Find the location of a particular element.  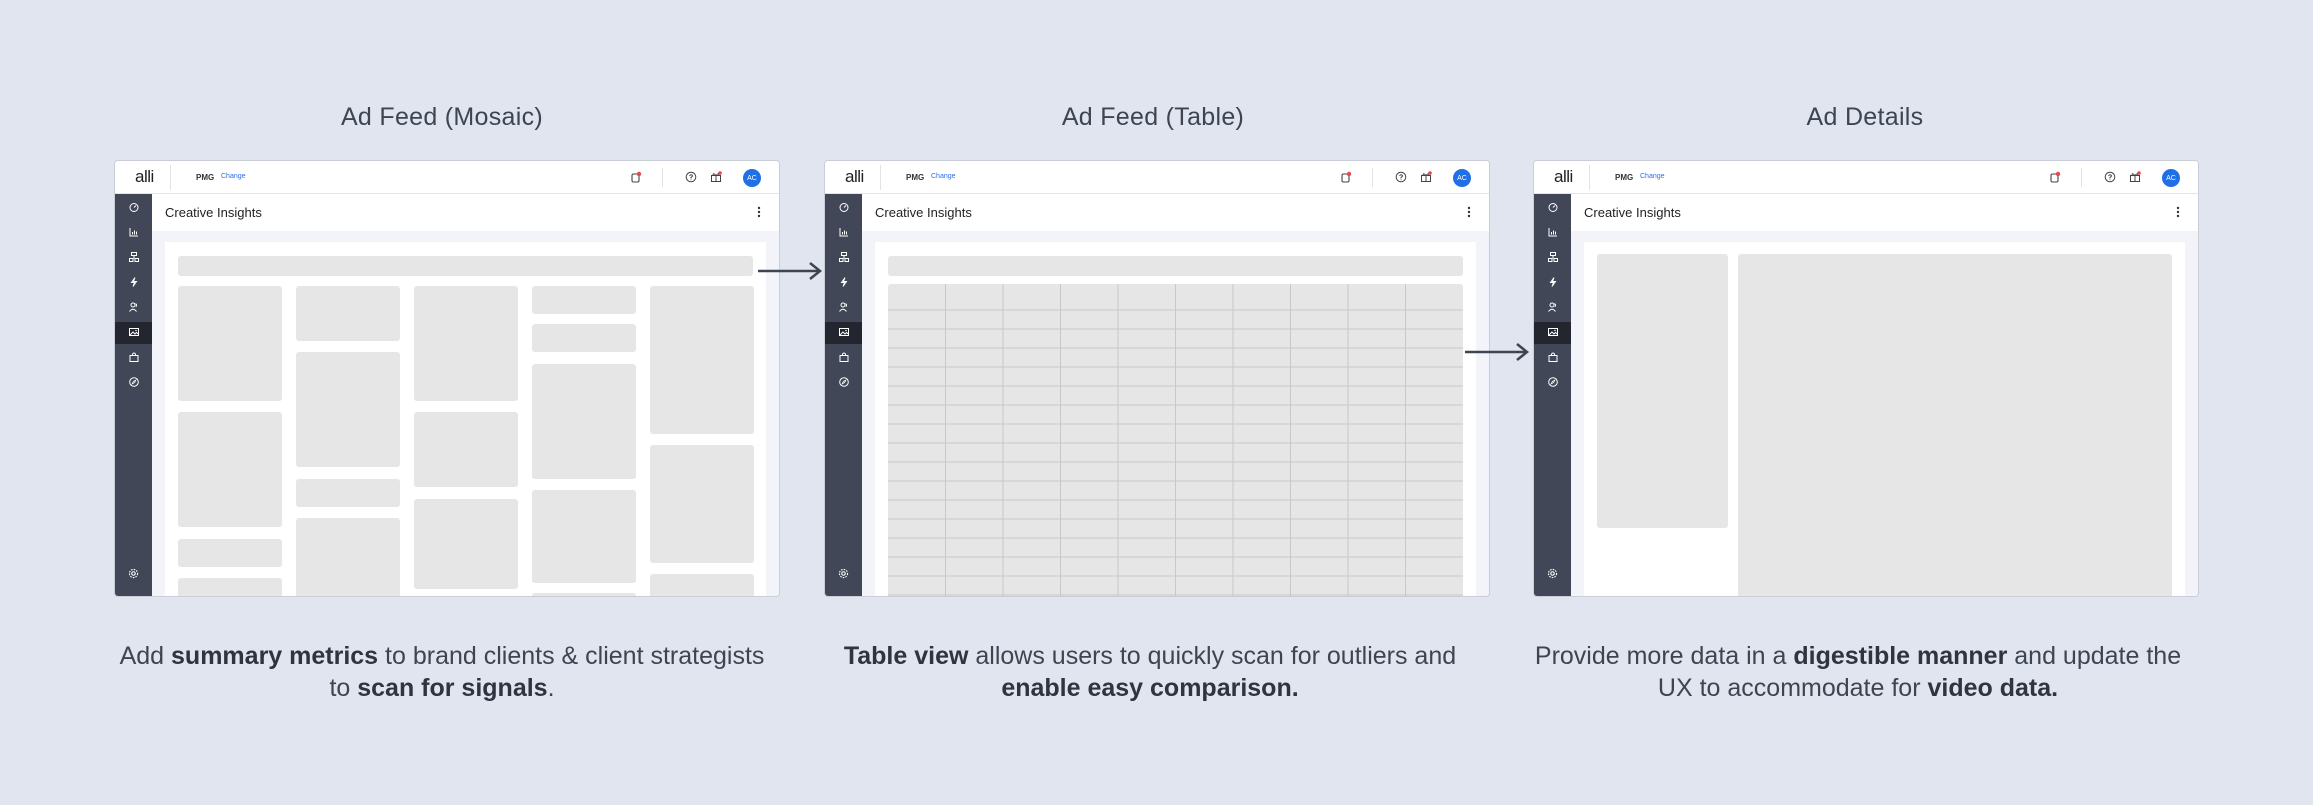

content-card is located at coordinates (465, 419).